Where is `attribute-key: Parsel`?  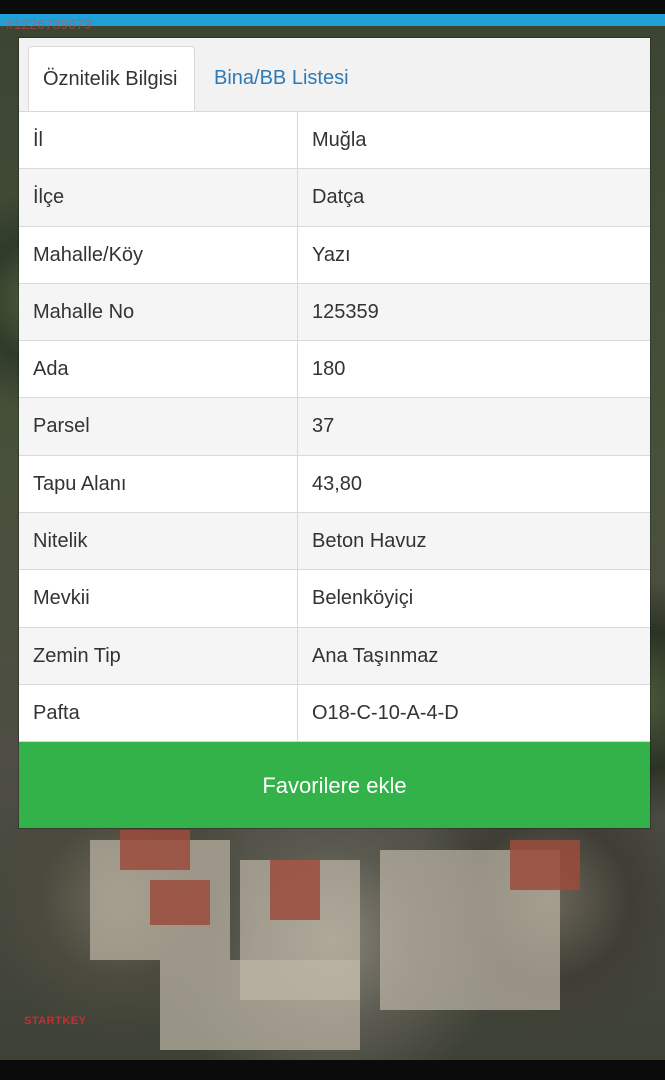
attribute-key: Parsel is located at coordinates (158, 426).